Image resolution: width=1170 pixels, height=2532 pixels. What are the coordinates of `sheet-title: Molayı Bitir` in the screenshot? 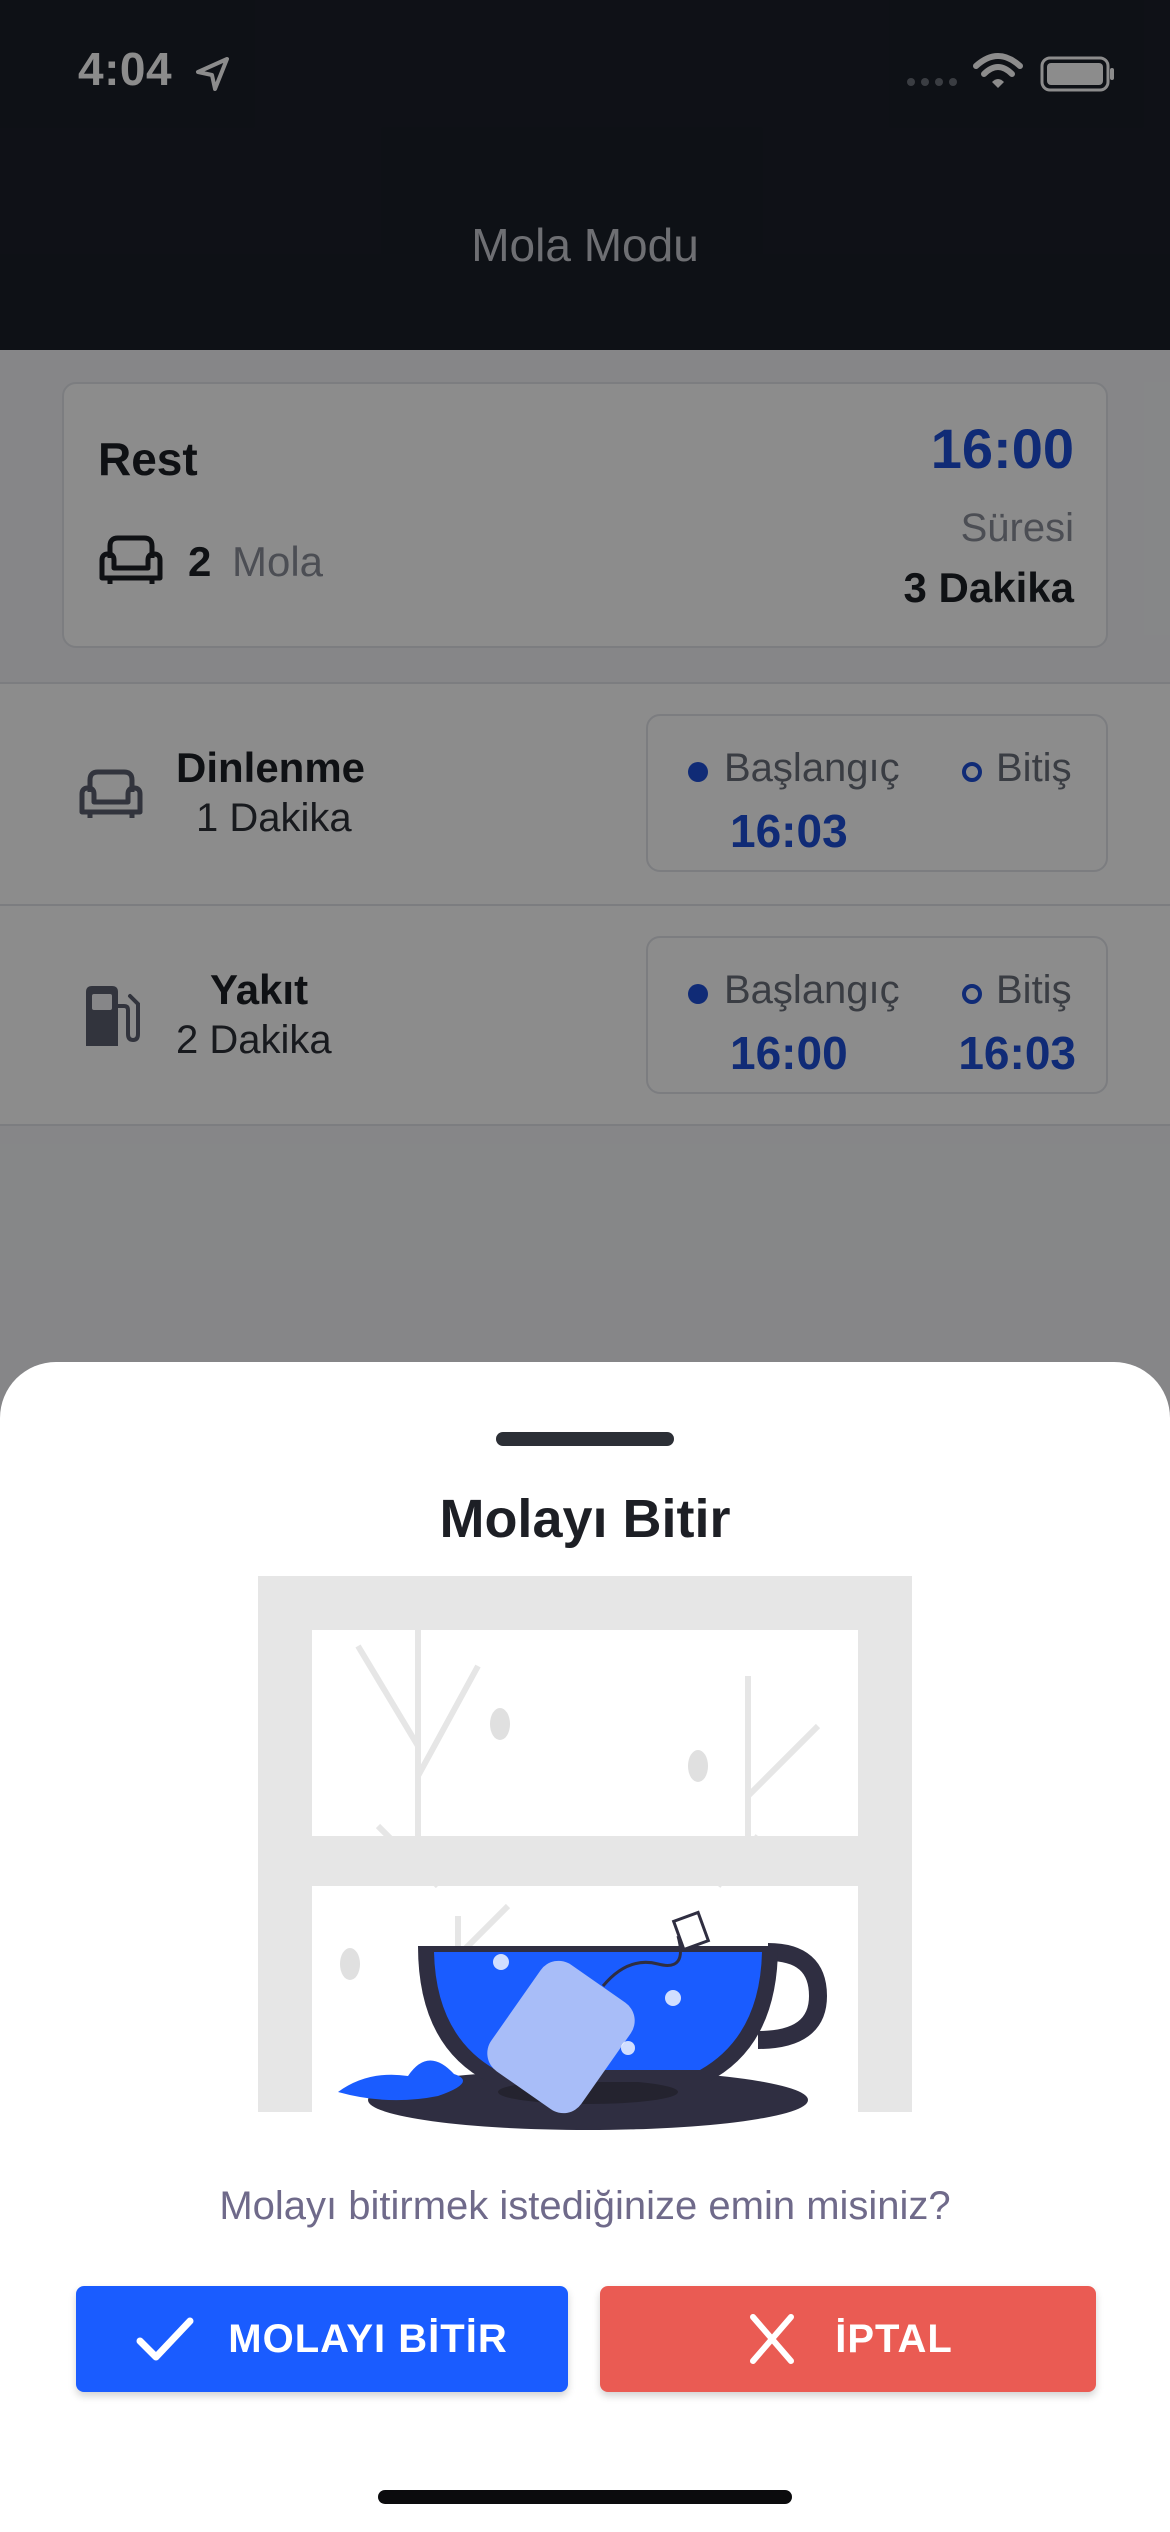 It's located at (585, 1519).